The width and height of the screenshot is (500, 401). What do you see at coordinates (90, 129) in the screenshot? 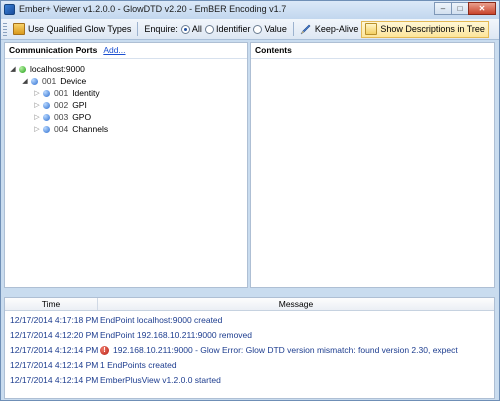
I see `tree-node-label: Channels` at bounding box center [90, 129].